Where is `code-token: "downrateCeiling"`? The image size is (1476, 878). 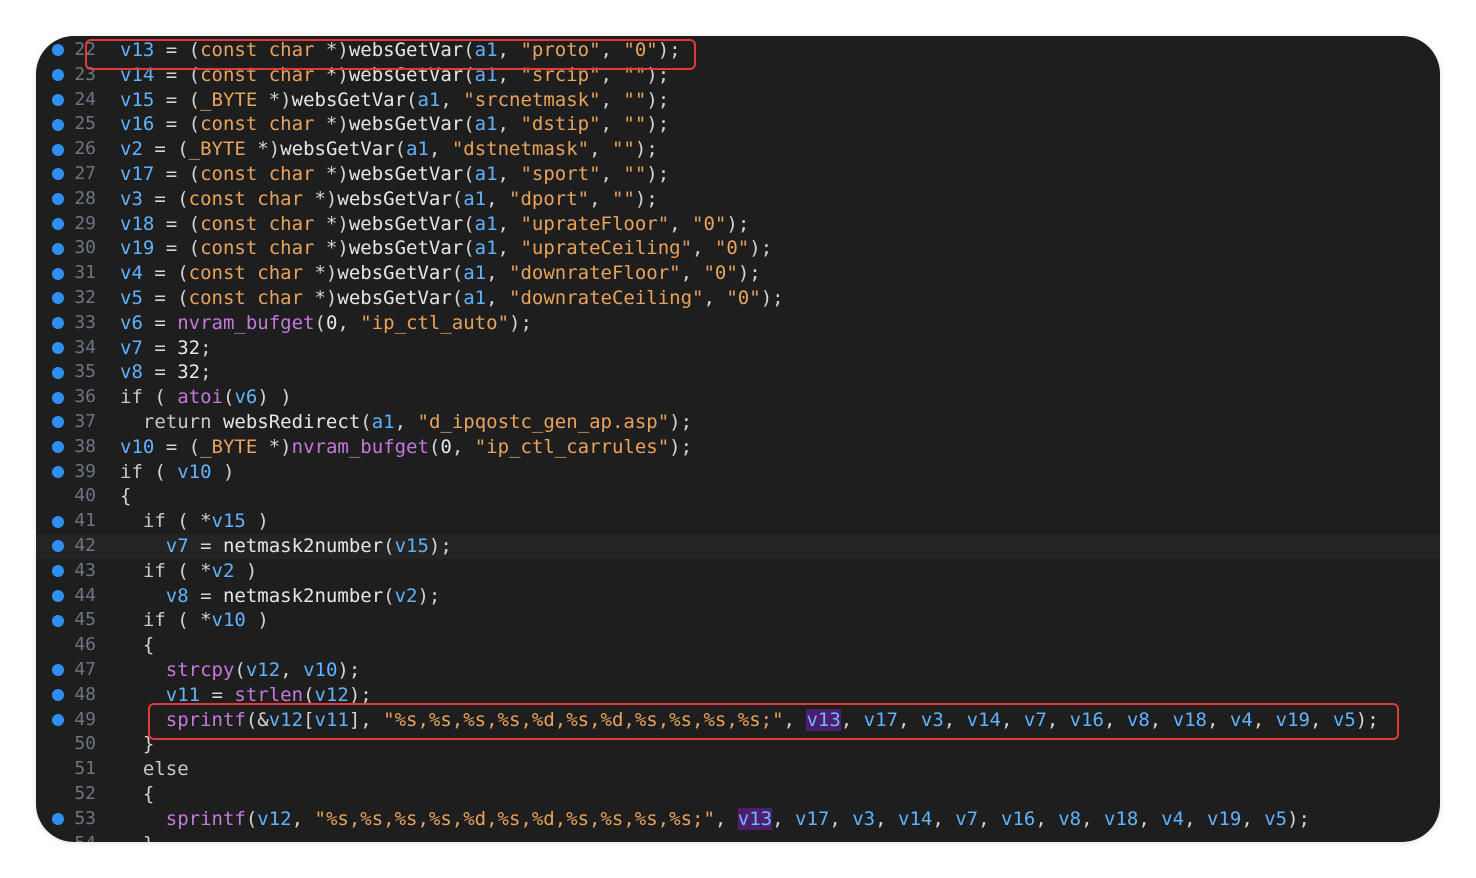
code-token: "downrateCeiling" is located at coordinates (606, 297).